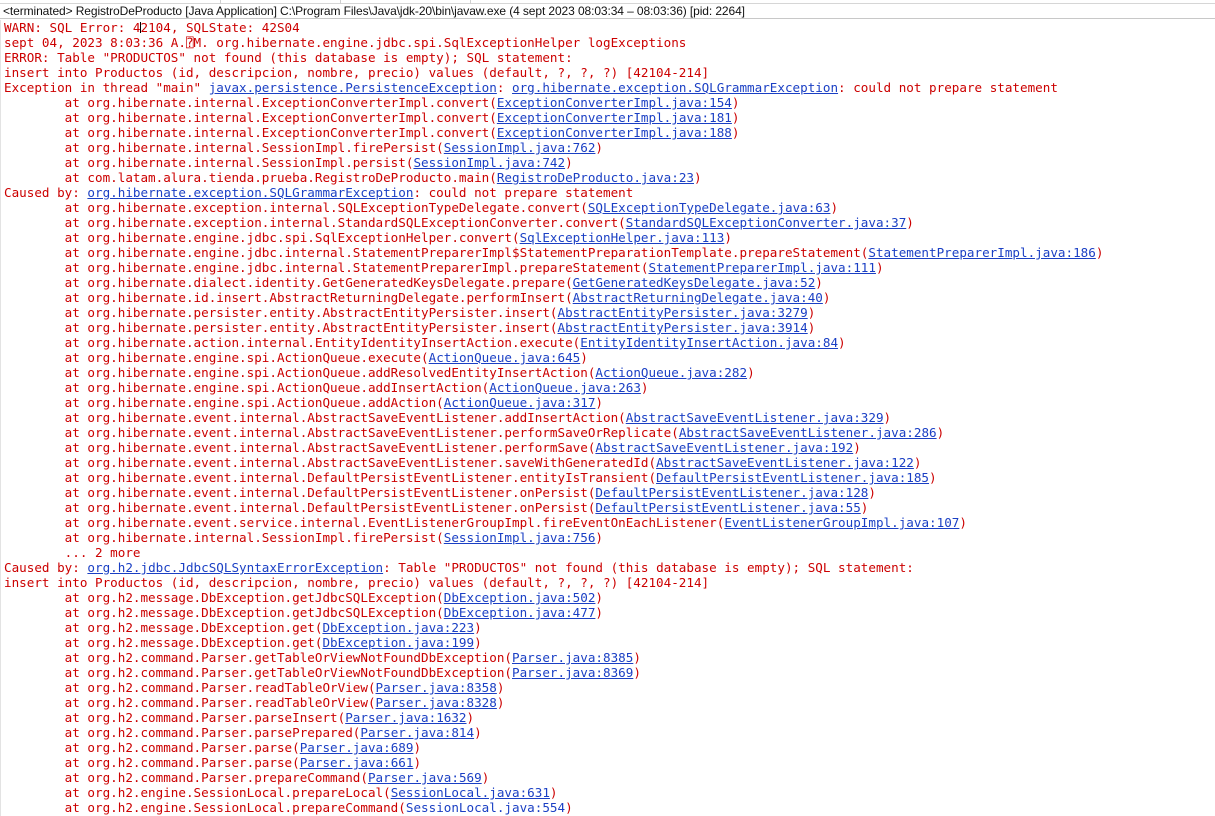 The height and width of the screenshot is (816, 1215). I want to click on stacktrace-link: SessionLocal.java:631, so click(470, 792).